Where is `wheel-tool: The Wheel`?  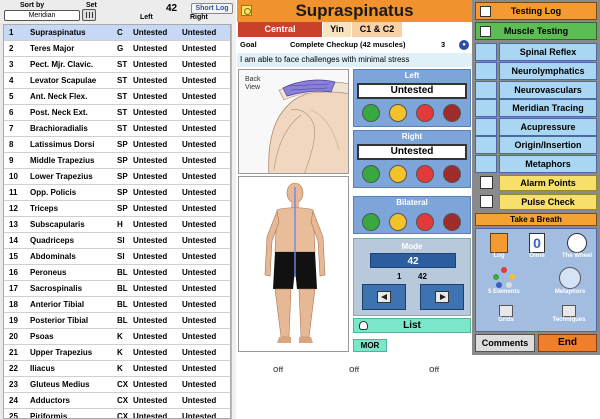
wheel-tool: The Wheel is located at coordinates (577, 246).